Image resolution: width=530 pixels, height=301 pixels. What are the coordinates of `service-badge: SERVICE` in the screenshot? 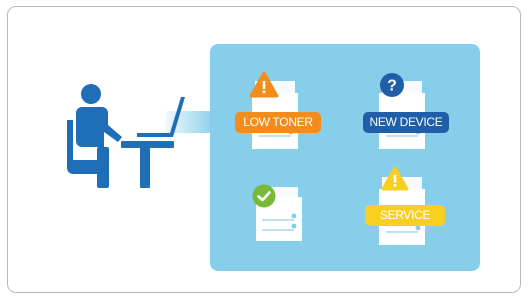 It's located at (405, 215).